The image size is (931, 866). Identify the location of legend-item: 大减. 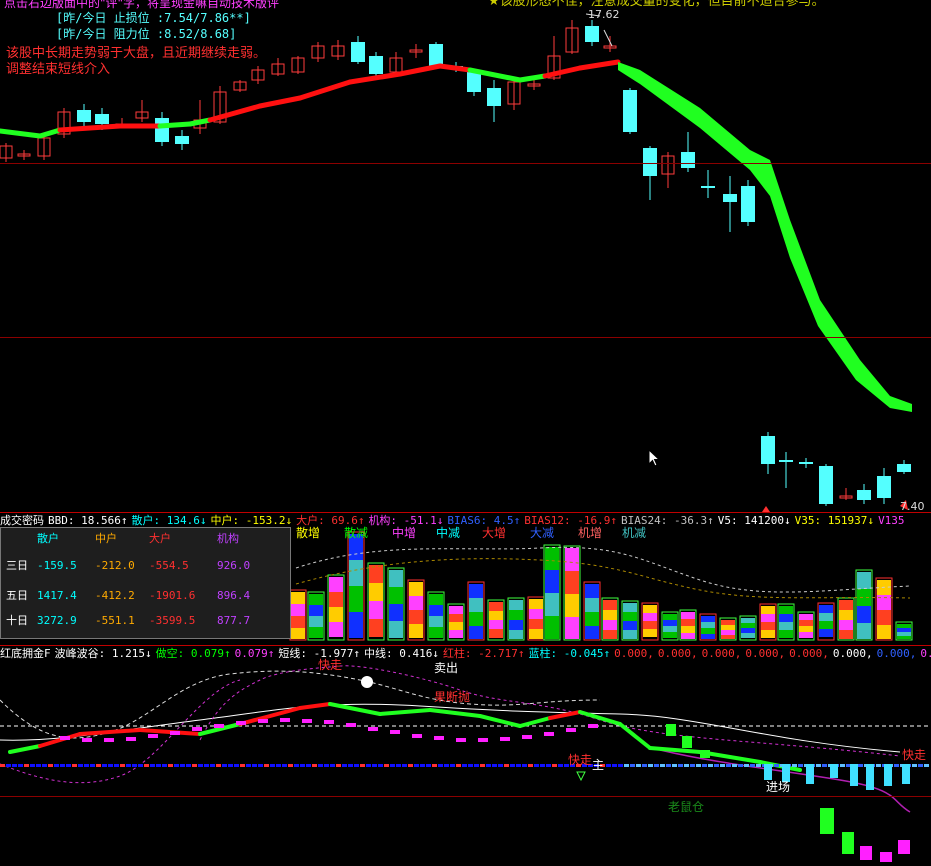
(542, 533).